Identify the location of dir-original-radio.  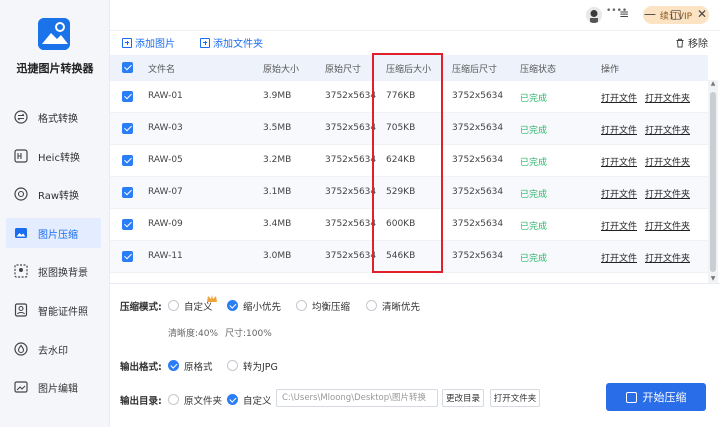
(173, 399).